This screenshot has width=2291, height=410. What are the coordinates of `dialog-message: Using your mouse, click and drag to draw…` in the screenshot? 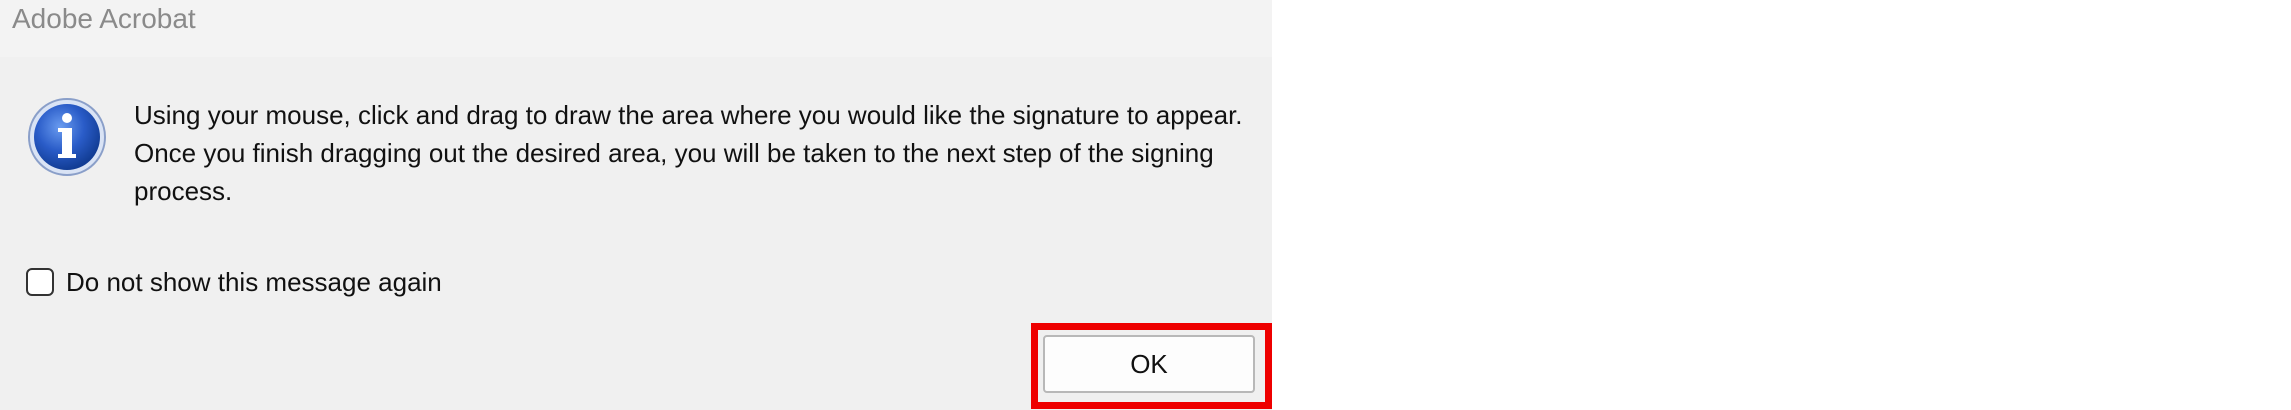 It's located at (688, 153).